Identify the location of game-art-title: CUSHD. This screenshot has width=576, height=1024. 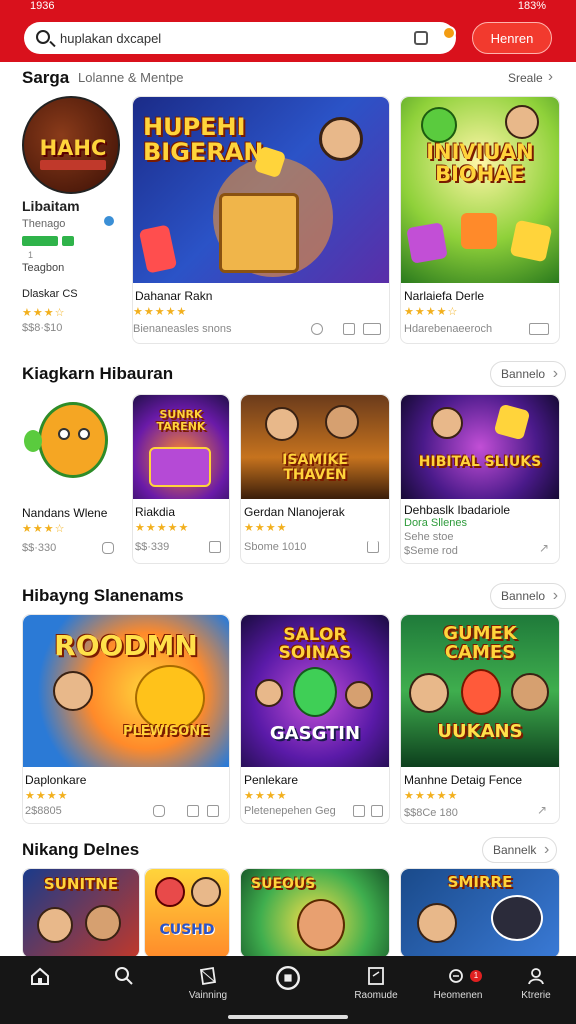
(187, 930).